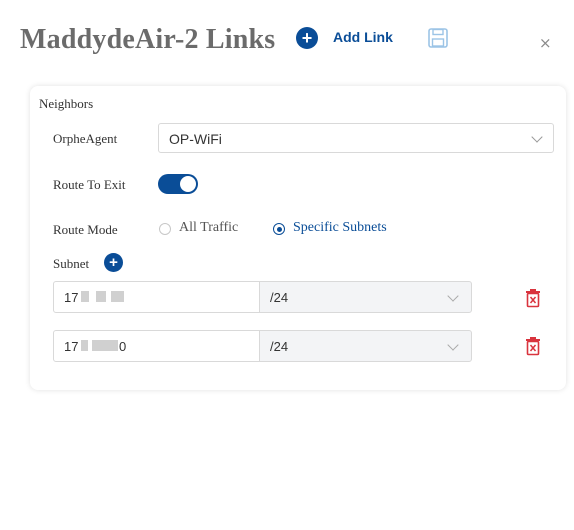  Describe the element at coordinates (356, 138) in the screenshot. I see `agent-select: OP-WiFi` at that location.